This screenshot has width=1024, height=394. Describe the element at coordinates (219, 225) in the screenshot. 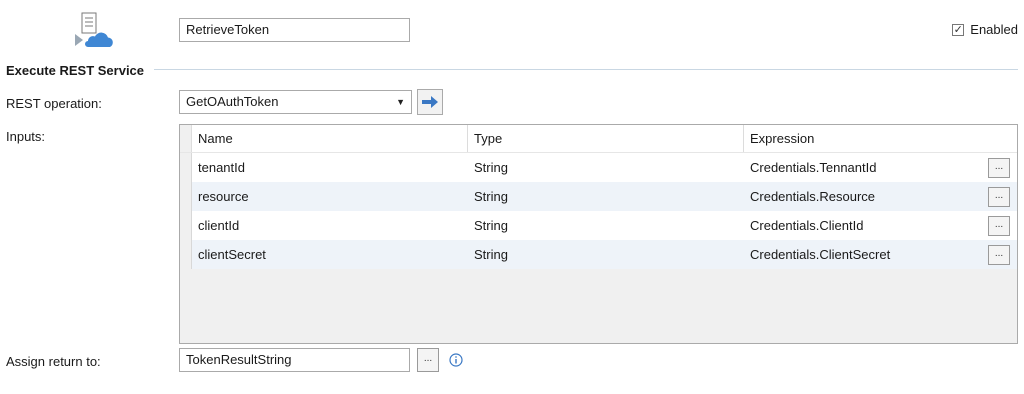

I see `input-name: clientId` at that location.